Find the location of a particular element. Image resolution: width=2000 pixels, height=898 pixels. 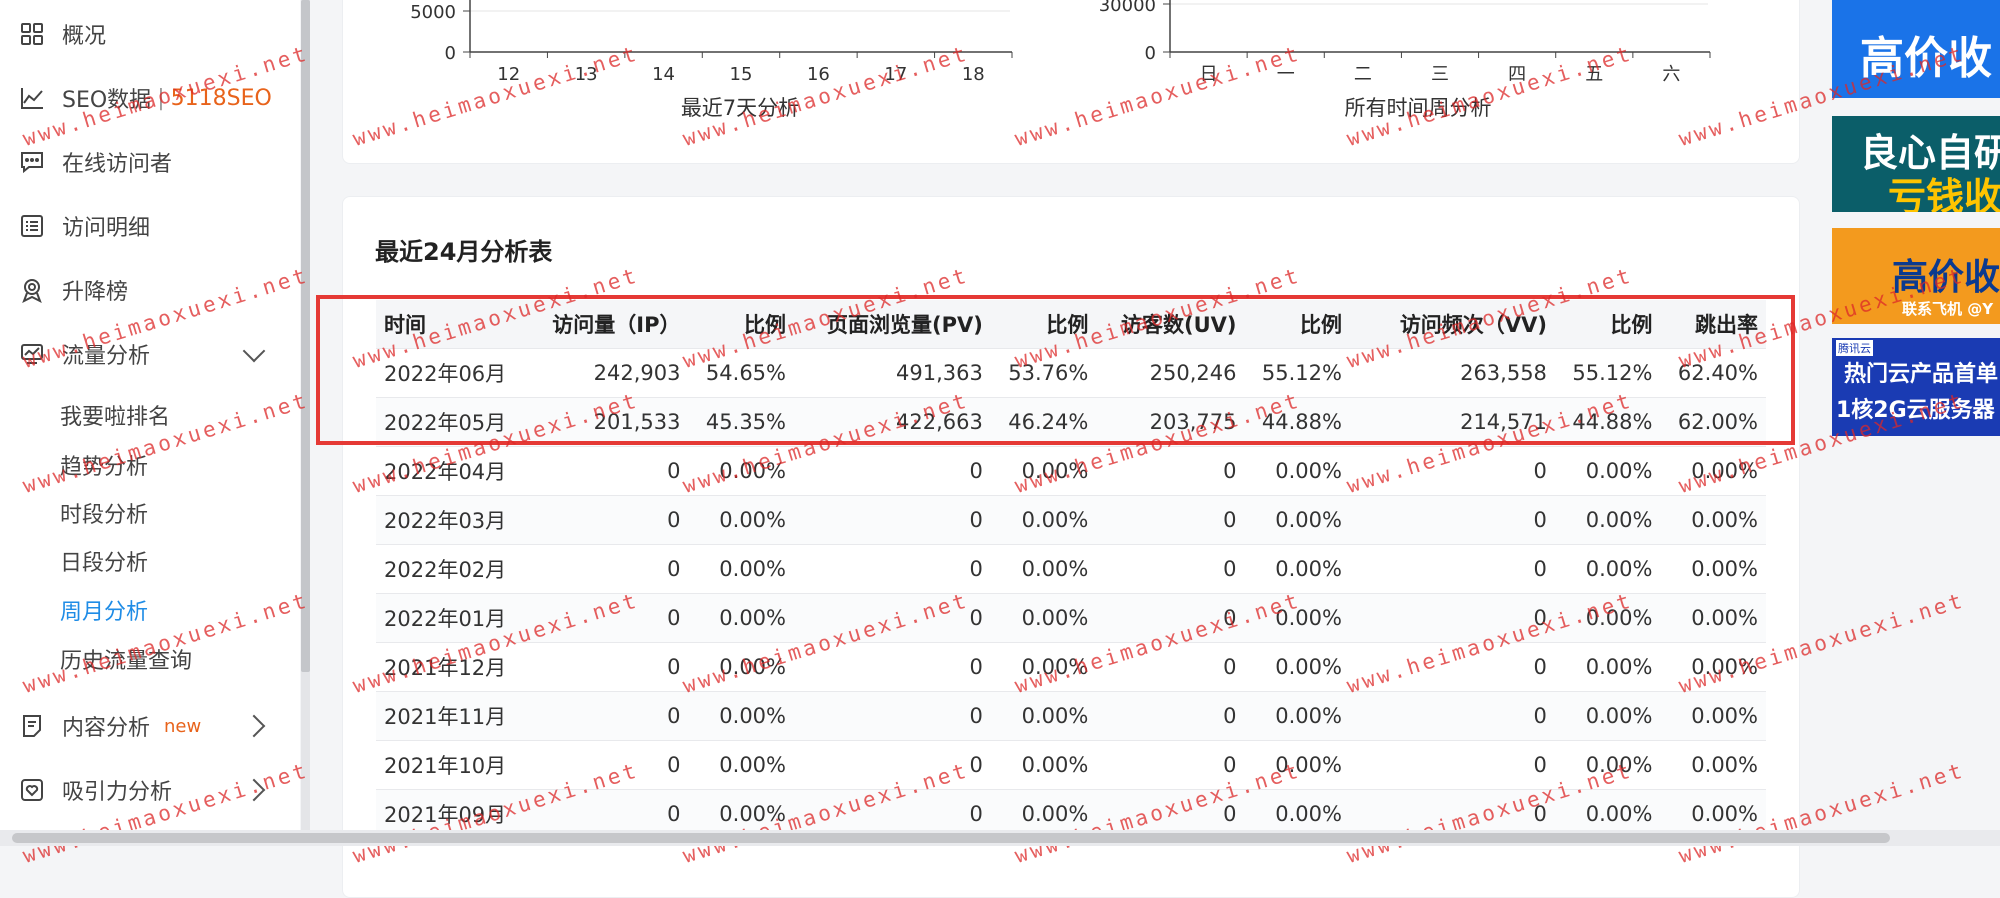

x-tick-label: 14 is located at coordinates (663, 74).